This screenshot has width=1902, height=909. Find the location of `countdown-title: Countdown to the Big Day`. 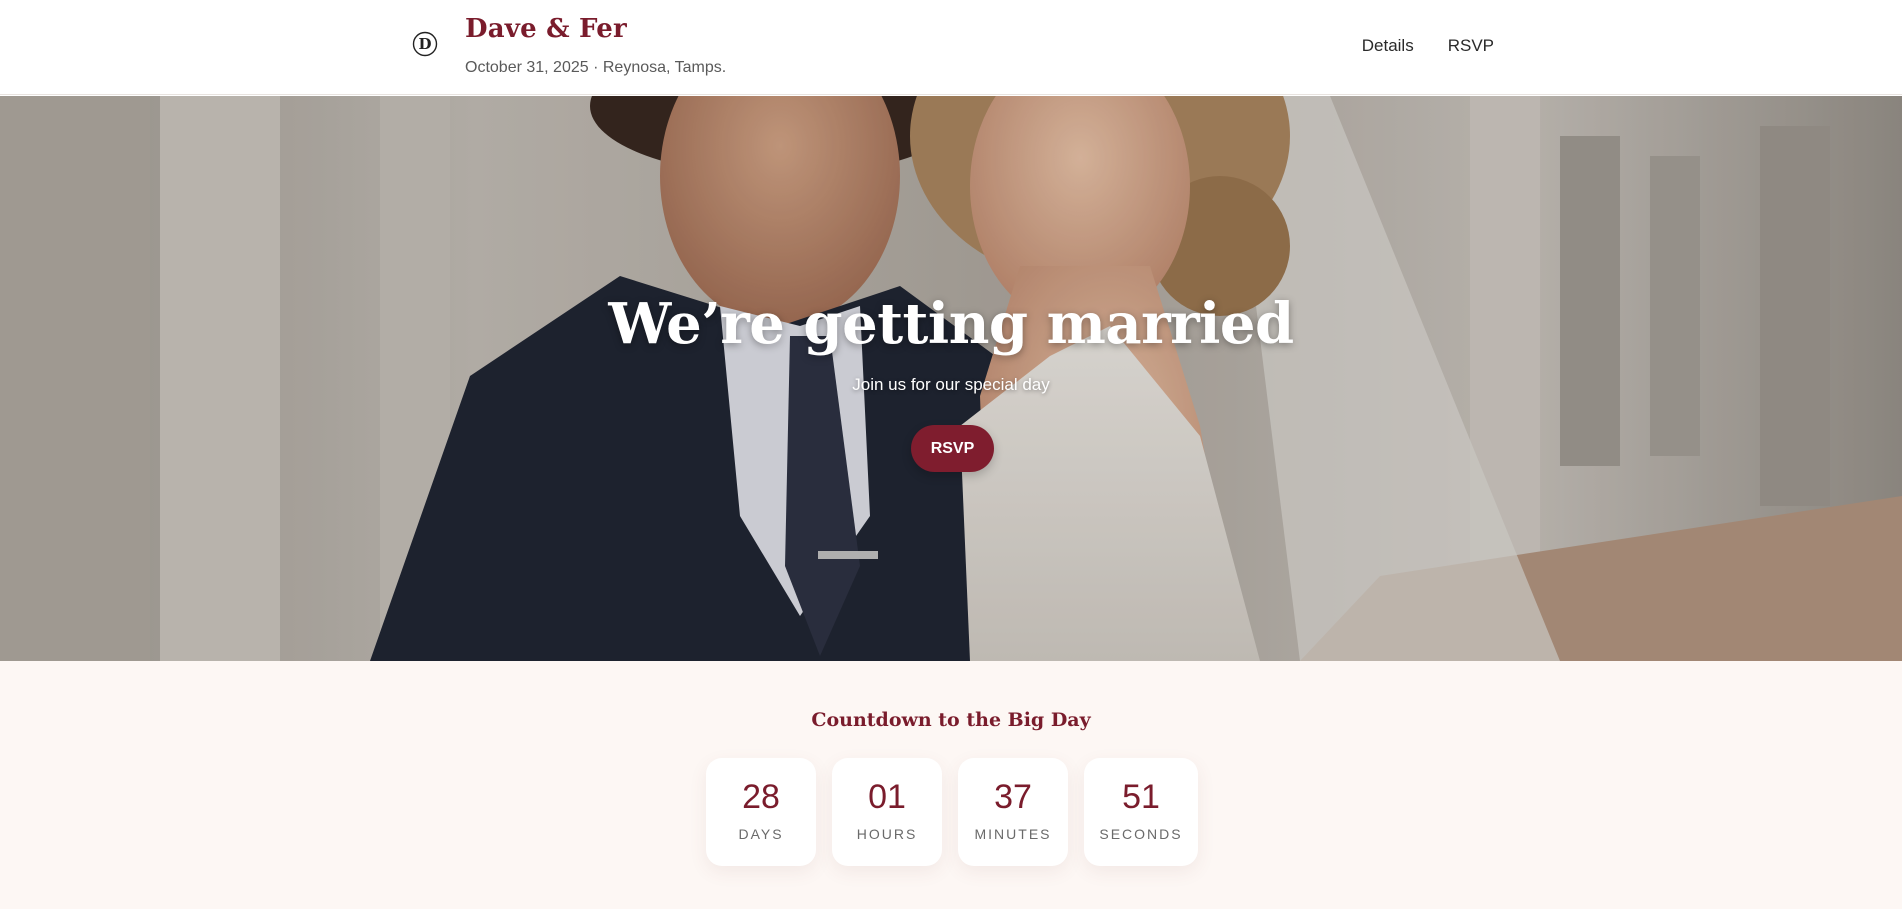

countdown-title: Countdown to the Big Day is located at coordinates (951, 720).